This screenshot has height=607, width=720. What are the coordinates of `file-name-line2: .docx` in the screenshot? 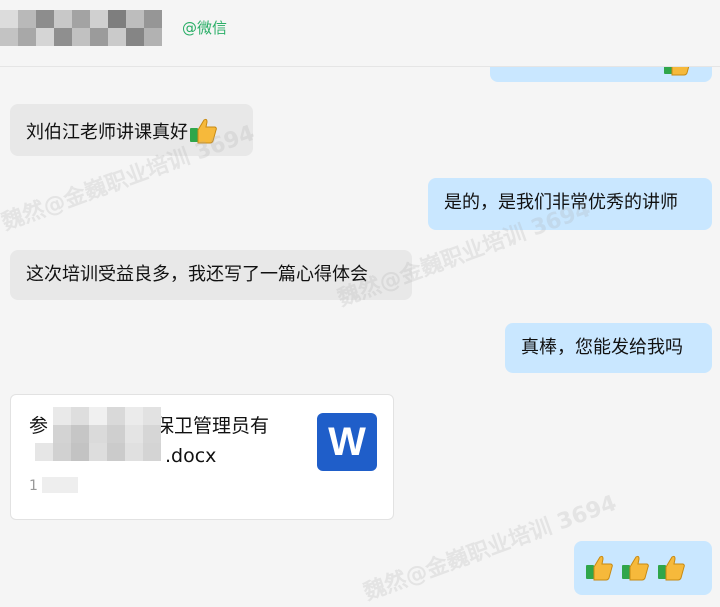 It's located at (191, 456).